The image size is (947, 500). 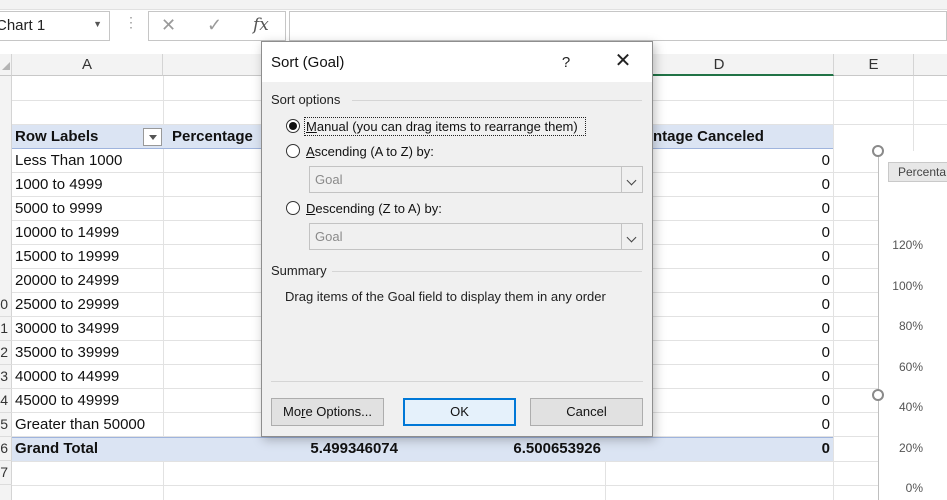 What do you see at coordinates (708, 136) in the screenshot?
I see `pivot-column-header-canceled: ntage Canceled` at bounding box center [708, 136].